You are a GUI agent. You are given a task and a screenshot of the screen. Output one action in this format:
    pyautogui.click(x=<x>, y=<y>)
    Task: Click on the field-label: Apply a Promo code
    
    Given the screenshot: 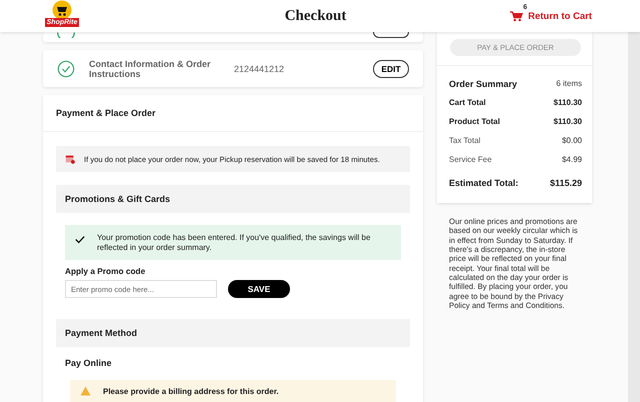 What is the action you would take?
    pyautogui.click(x=105, y=271)
    